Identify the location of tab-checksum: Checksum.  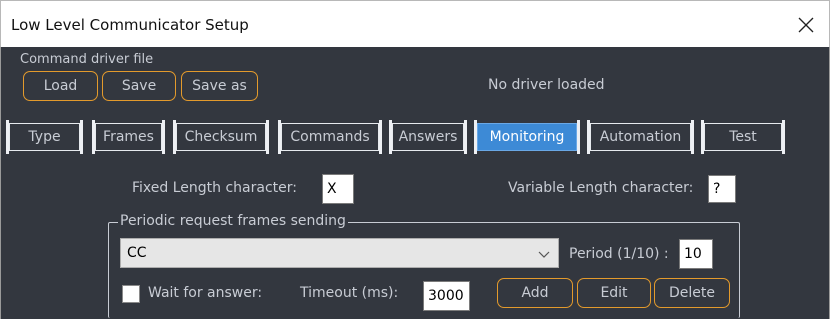
(221, 137).